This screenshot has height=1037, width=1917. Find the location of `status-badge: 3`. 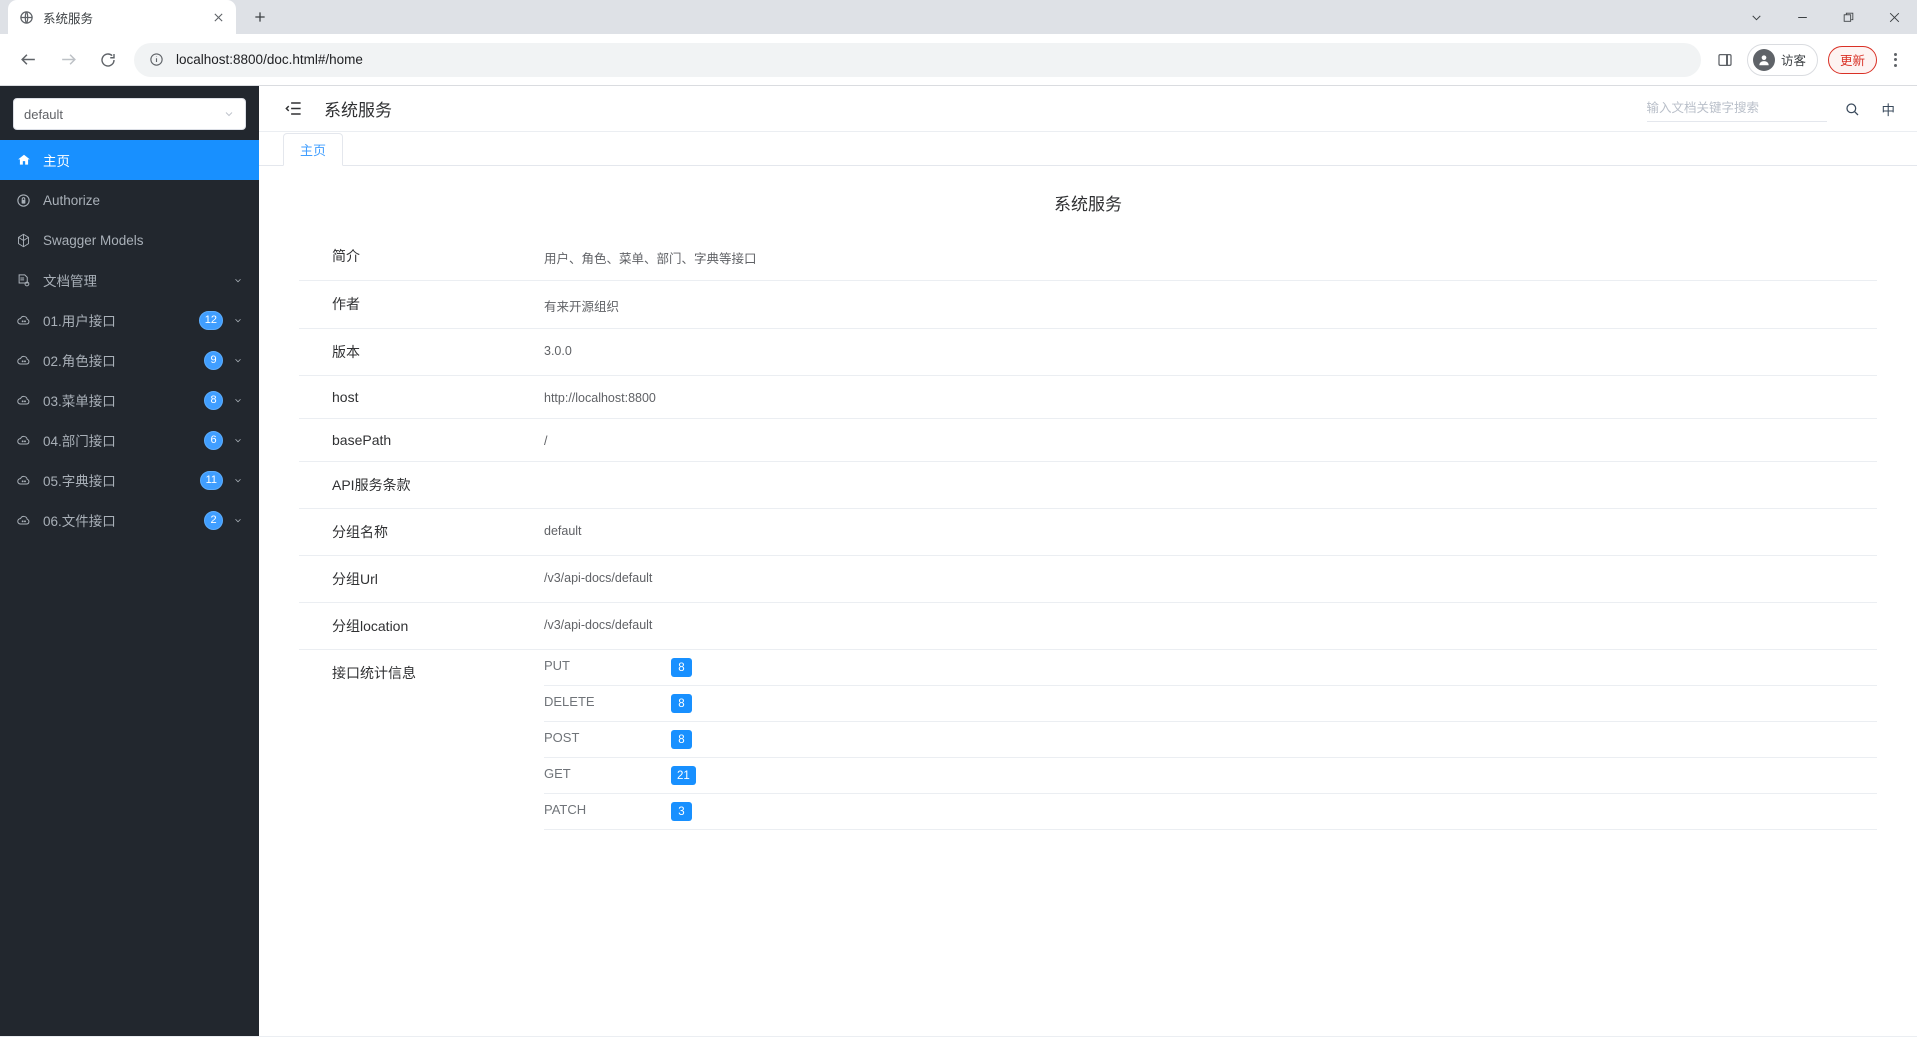

status-badge: 3 is located at coordinates (681, 811).